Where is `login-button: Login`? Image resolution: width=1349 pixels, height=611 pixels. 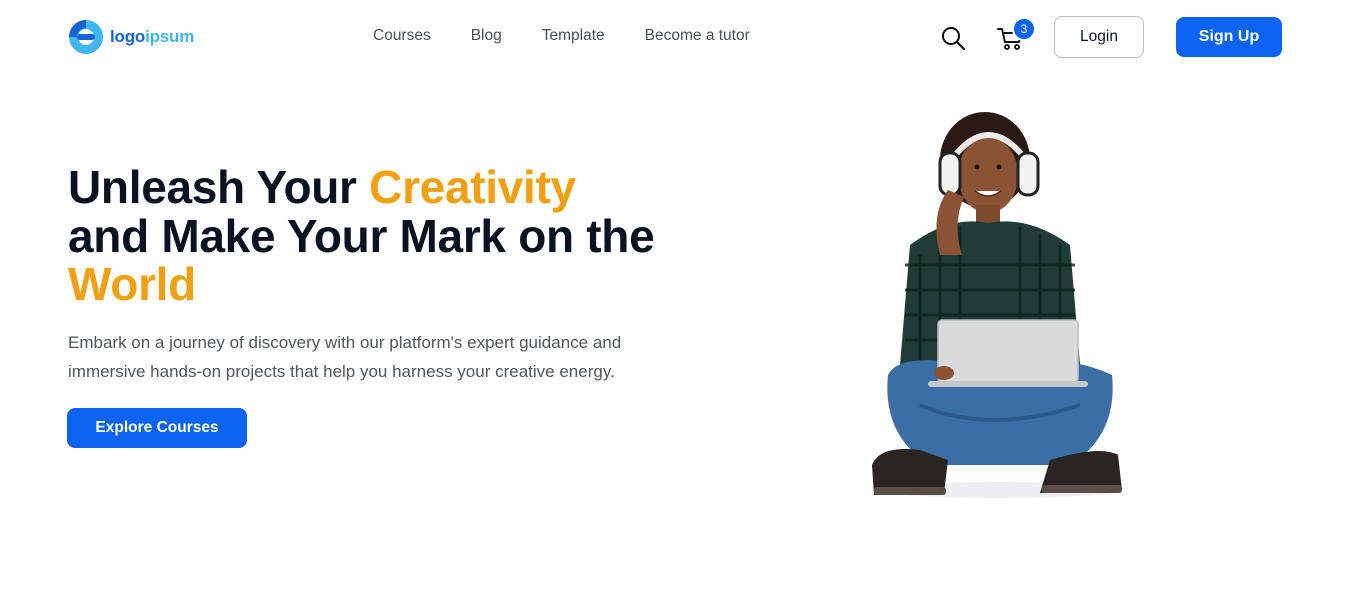
login-button: Login is located at coordinates (1099, 37).